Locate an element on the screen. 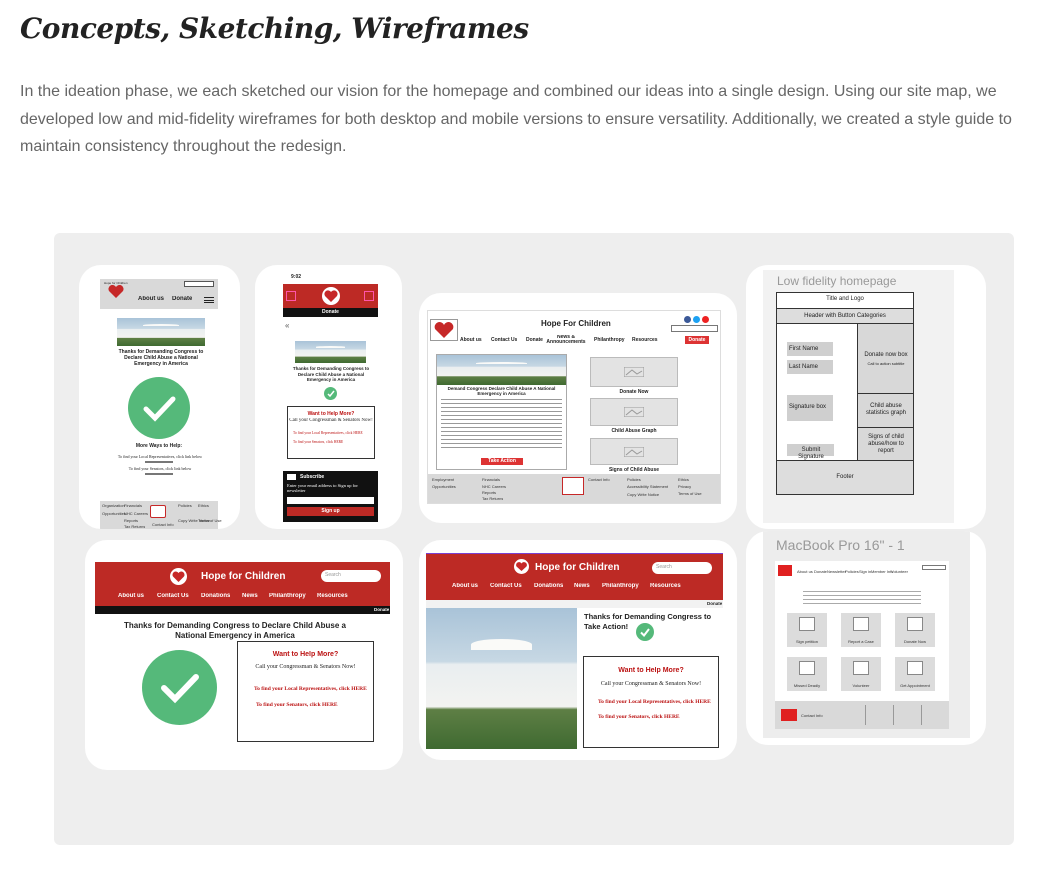  footer-col: Organization is located at coordinates (113, 505).